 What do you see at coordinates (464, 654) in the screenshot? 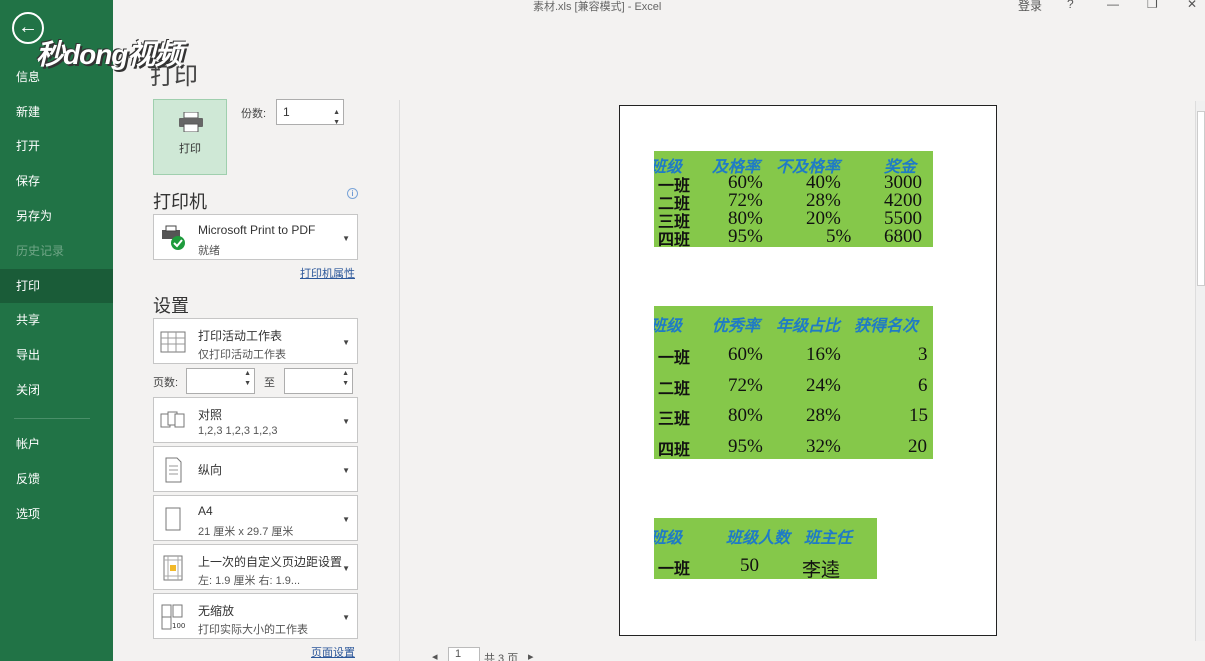
I see `current-page-input: 1` at bounding box center [464, 654].